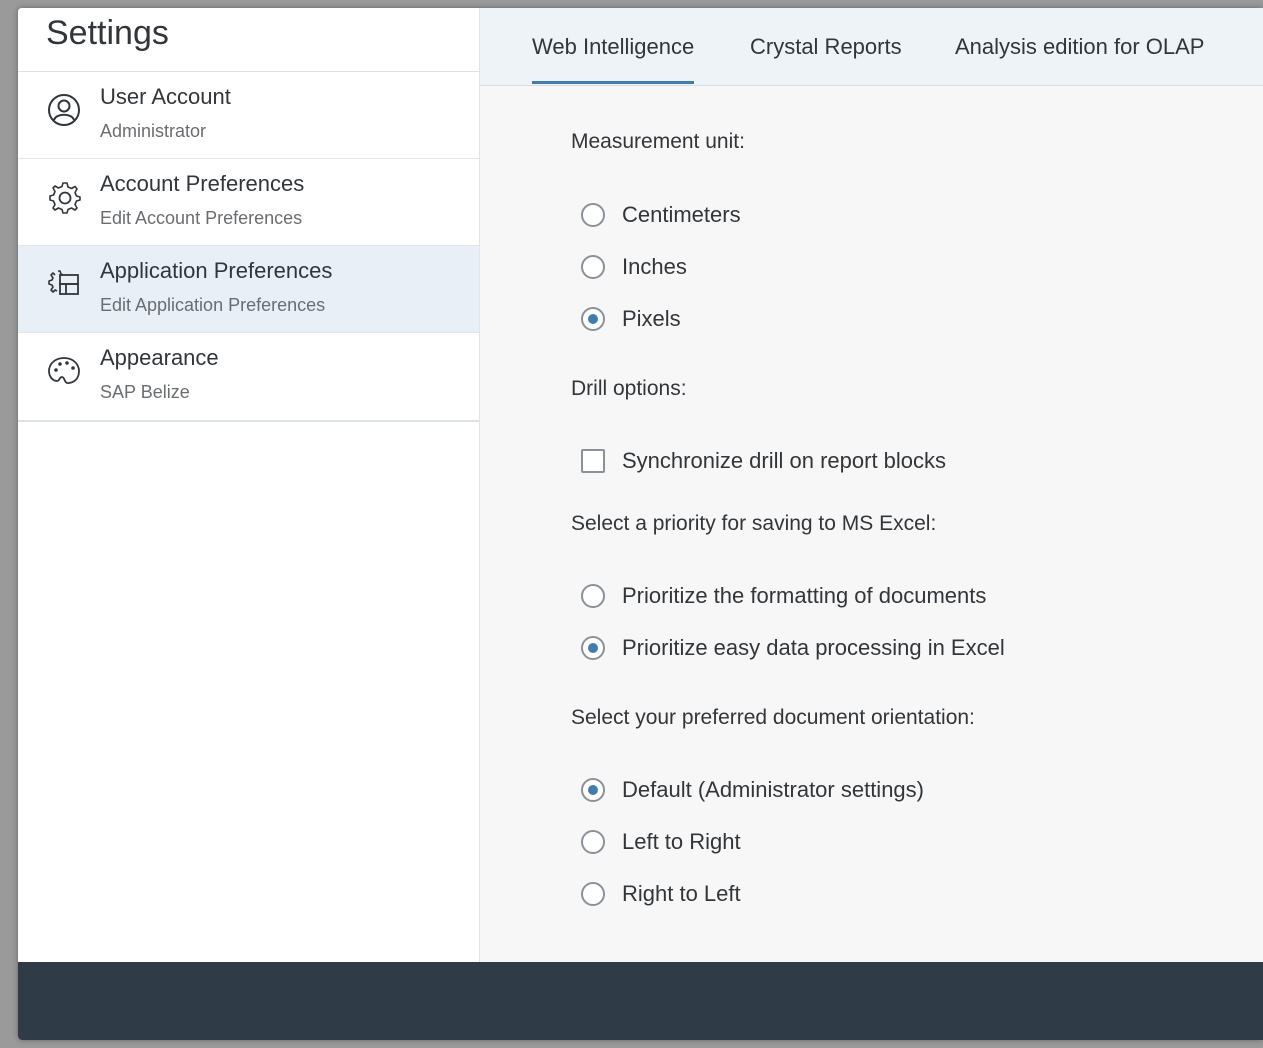 The image size is (1263, 1048). Describe the element at coordinates (64, 110) in the screenshot. I see `user-icon` at that location.